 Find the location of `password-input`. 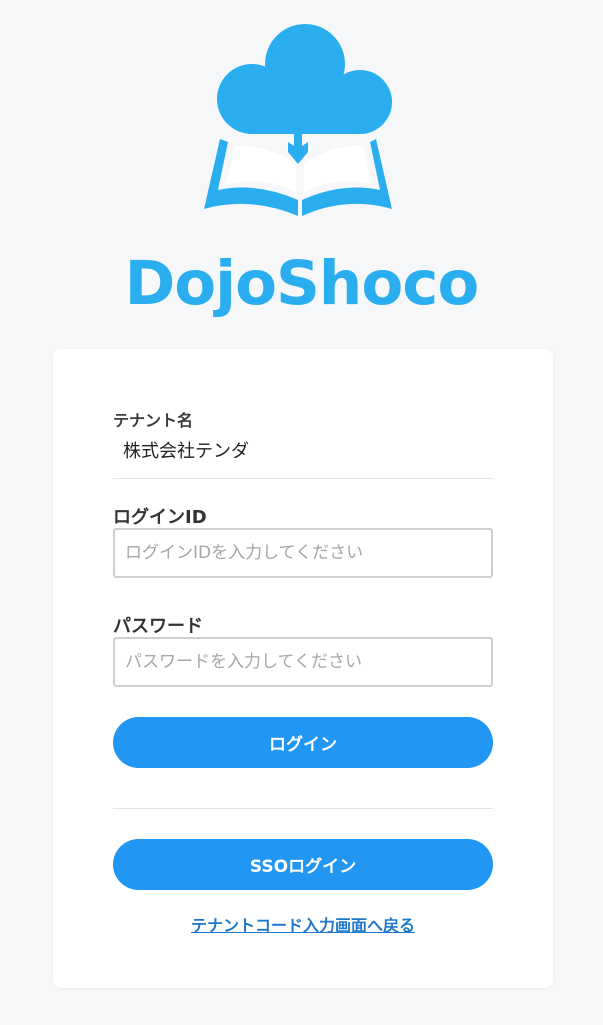

password-input is located at coordinates (303, 662).